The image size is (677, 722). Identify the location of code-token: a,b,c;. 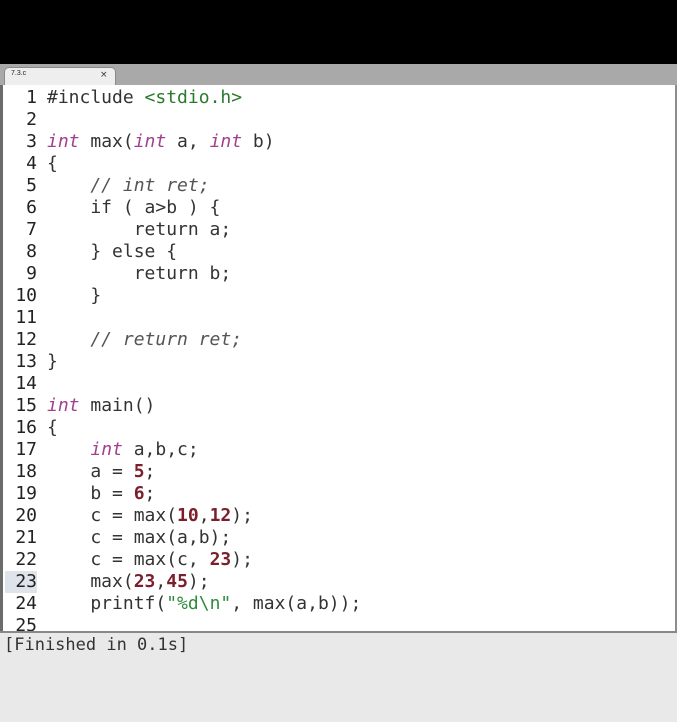
(160, 449).